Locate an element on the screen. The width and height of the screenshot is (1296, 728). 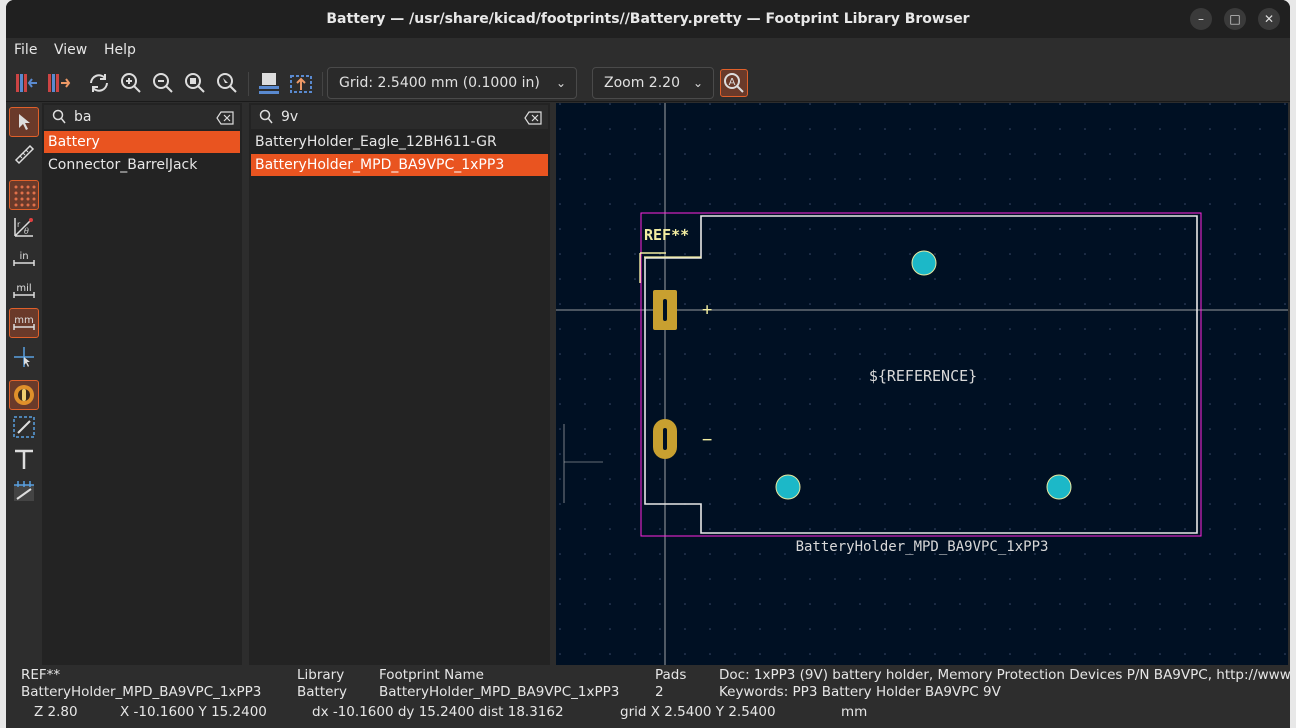
status-pads-label: Pads is located at coordinates (671, 675).